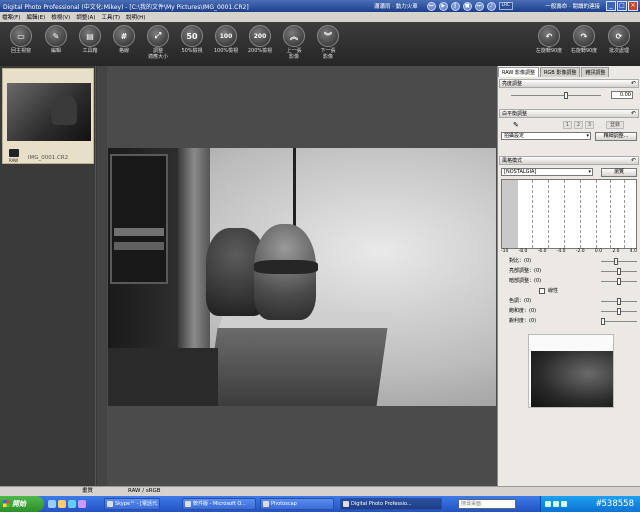 Image resolution: width=640 pixels, height=512 pixels. I want to click on zoom-50-label: 50%檢視, so click(192, 51).